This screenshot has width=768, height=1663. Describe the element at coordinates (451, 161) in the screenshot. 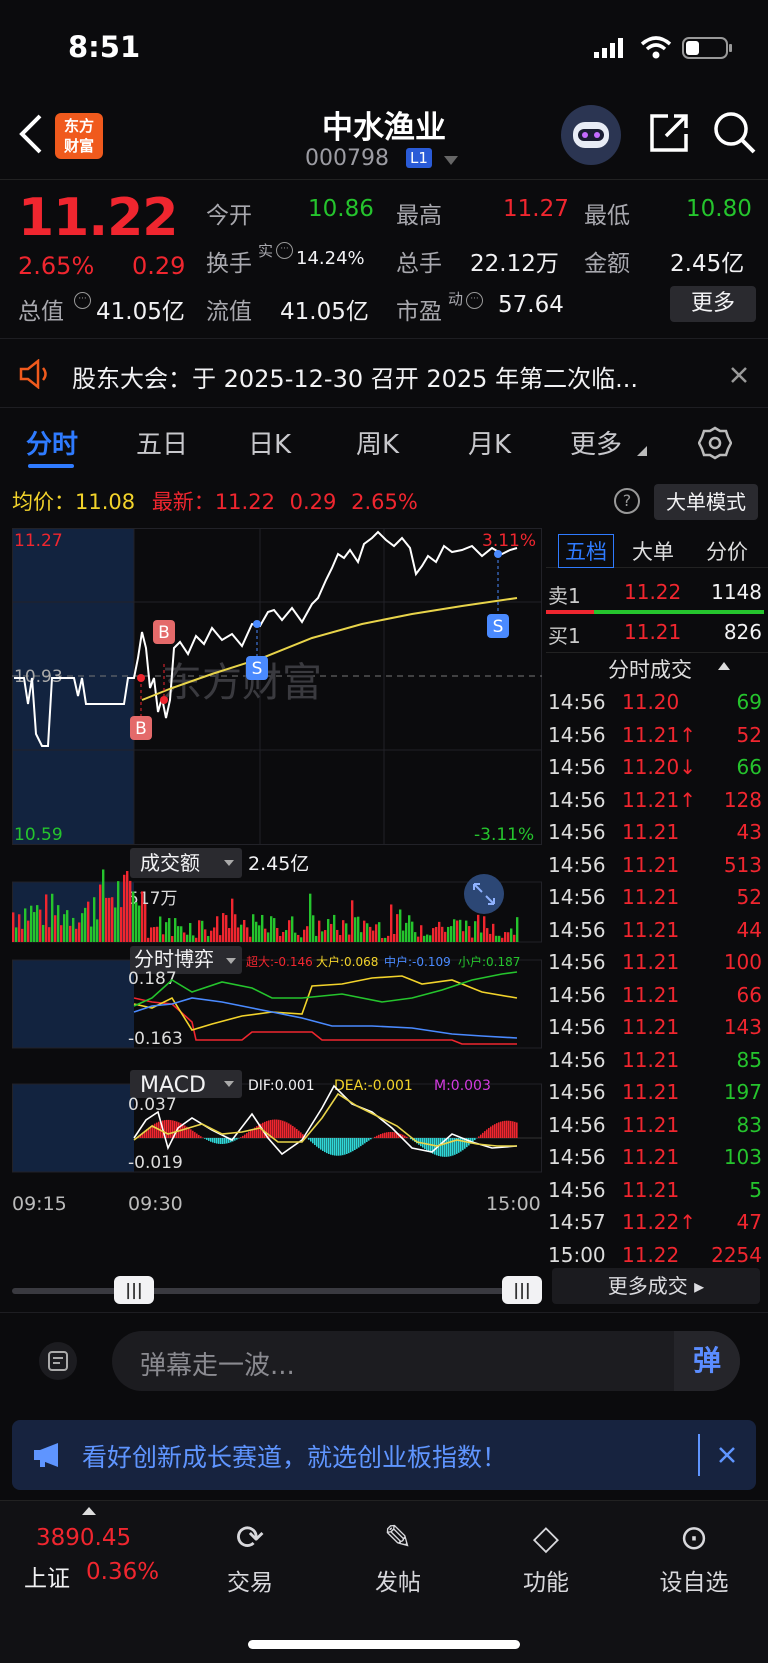

I see `chevron-down-icon` at that location.